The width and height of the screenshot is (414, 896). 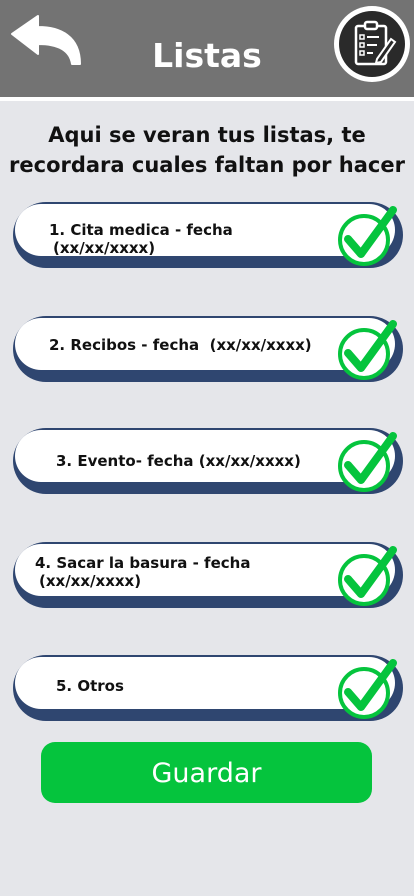 I want to click on list-item-label: 5. Otros, so click(x=196, y=686).